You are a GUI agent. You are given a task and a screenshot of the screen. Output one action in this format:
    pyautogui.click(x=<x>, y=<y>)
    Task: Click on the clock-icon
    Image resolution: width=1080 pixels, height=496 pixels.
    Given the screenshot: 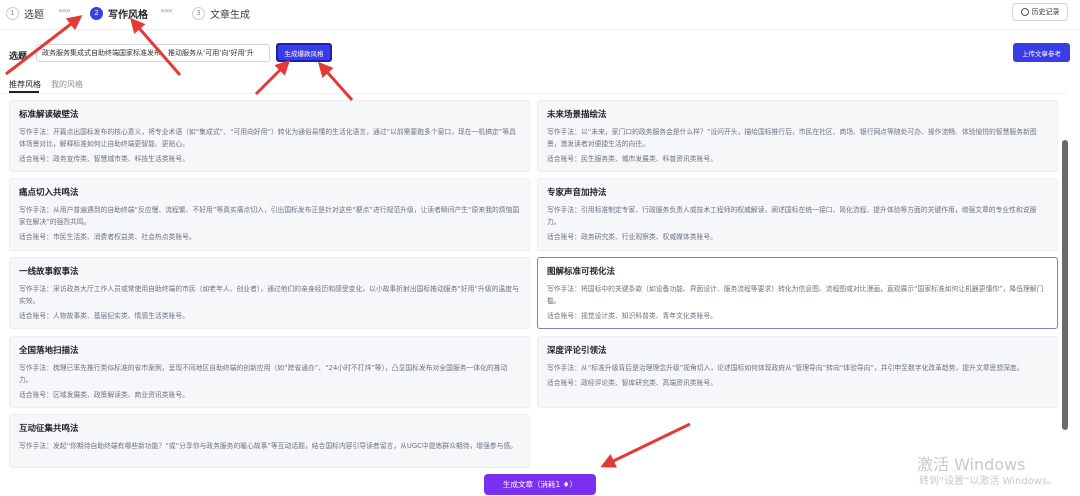 What is the action you would take?
    pyautogui.click(x=1024, y=12)
    